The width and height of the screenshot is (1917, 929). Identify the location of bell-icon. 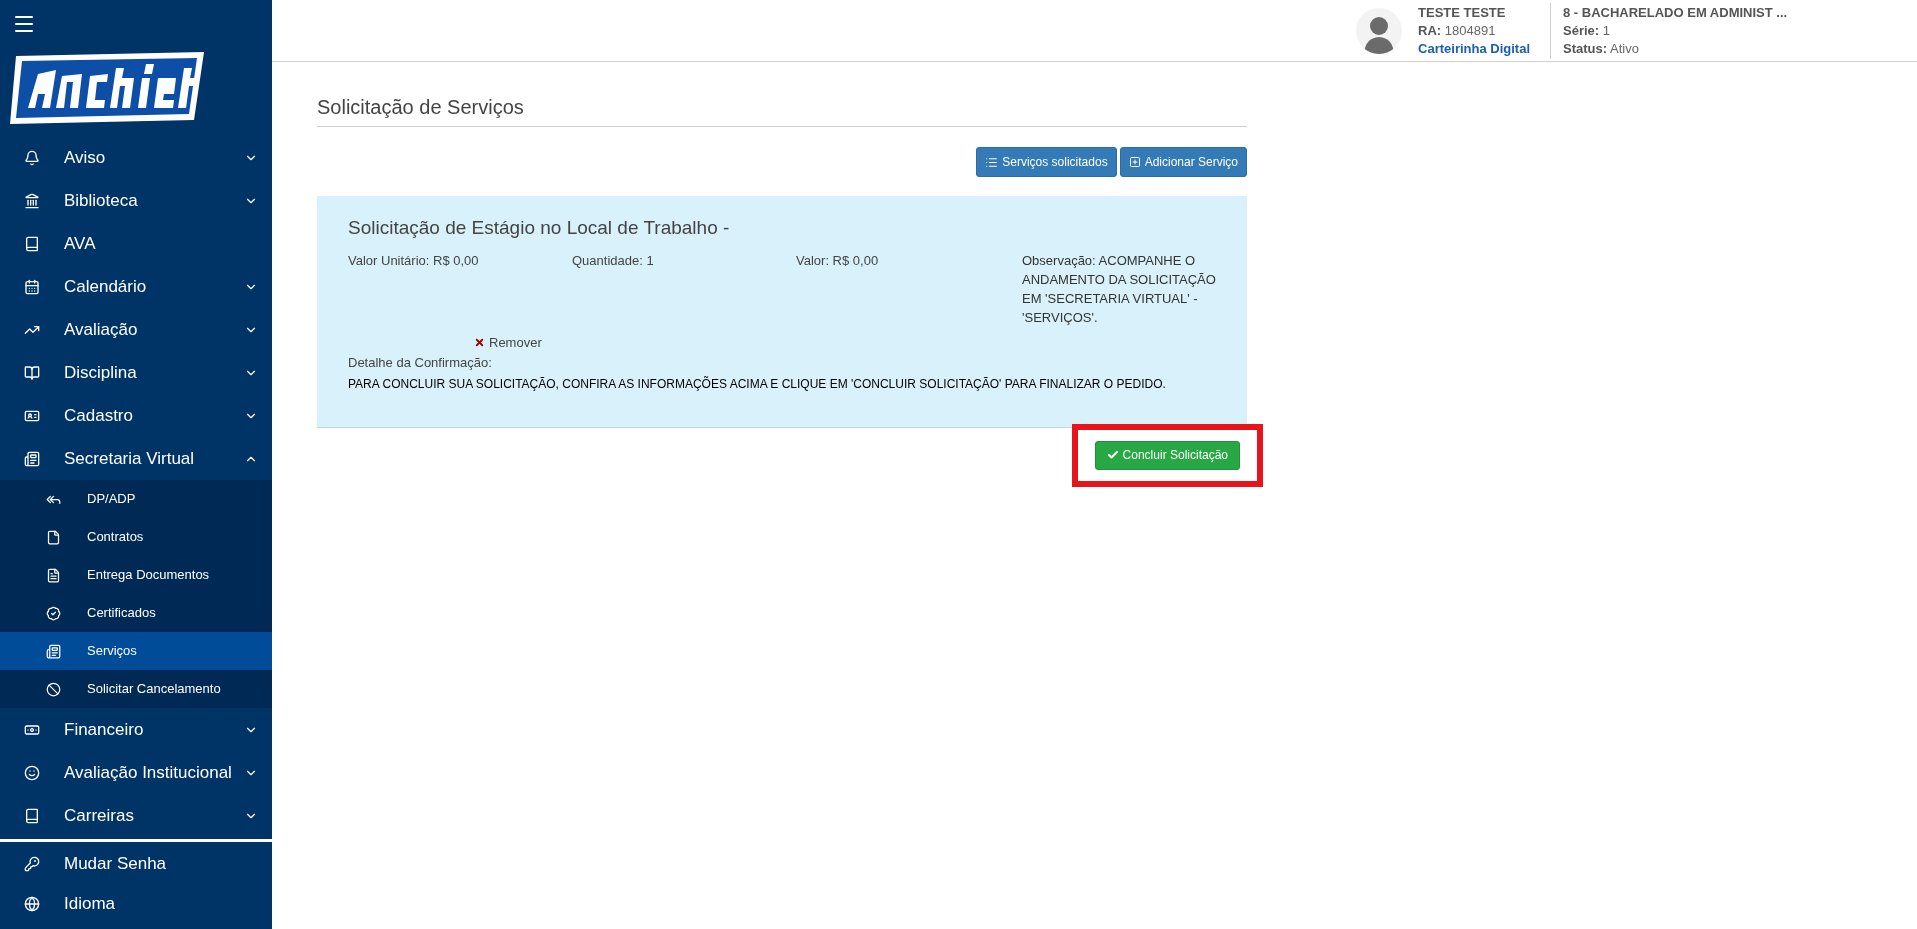
(32, 157).